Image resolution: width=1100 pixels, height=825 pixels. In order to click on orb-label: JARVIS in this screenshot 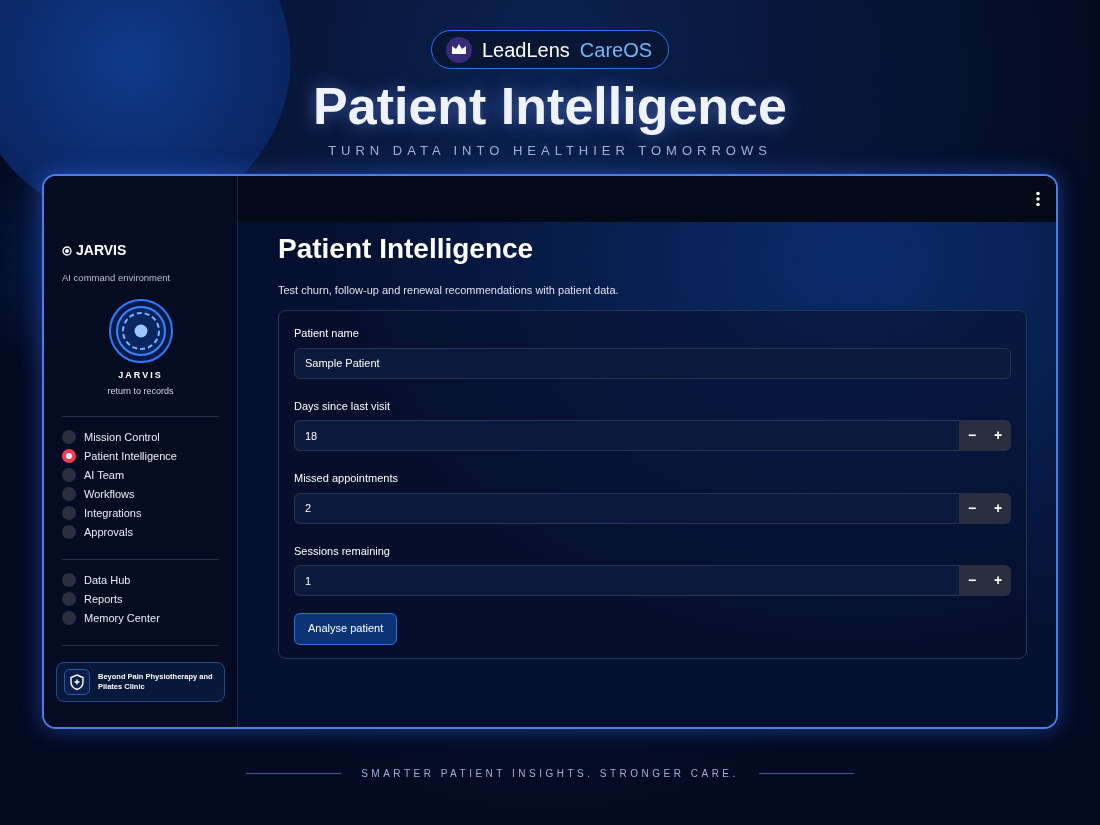, I will do `click(140, 376)`.